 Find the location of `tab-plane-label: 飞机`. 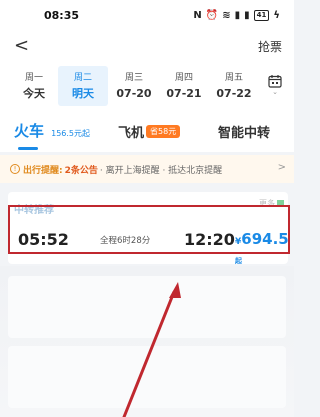

tab-plane-label: 飞机 is located at coordinates (131, 133).